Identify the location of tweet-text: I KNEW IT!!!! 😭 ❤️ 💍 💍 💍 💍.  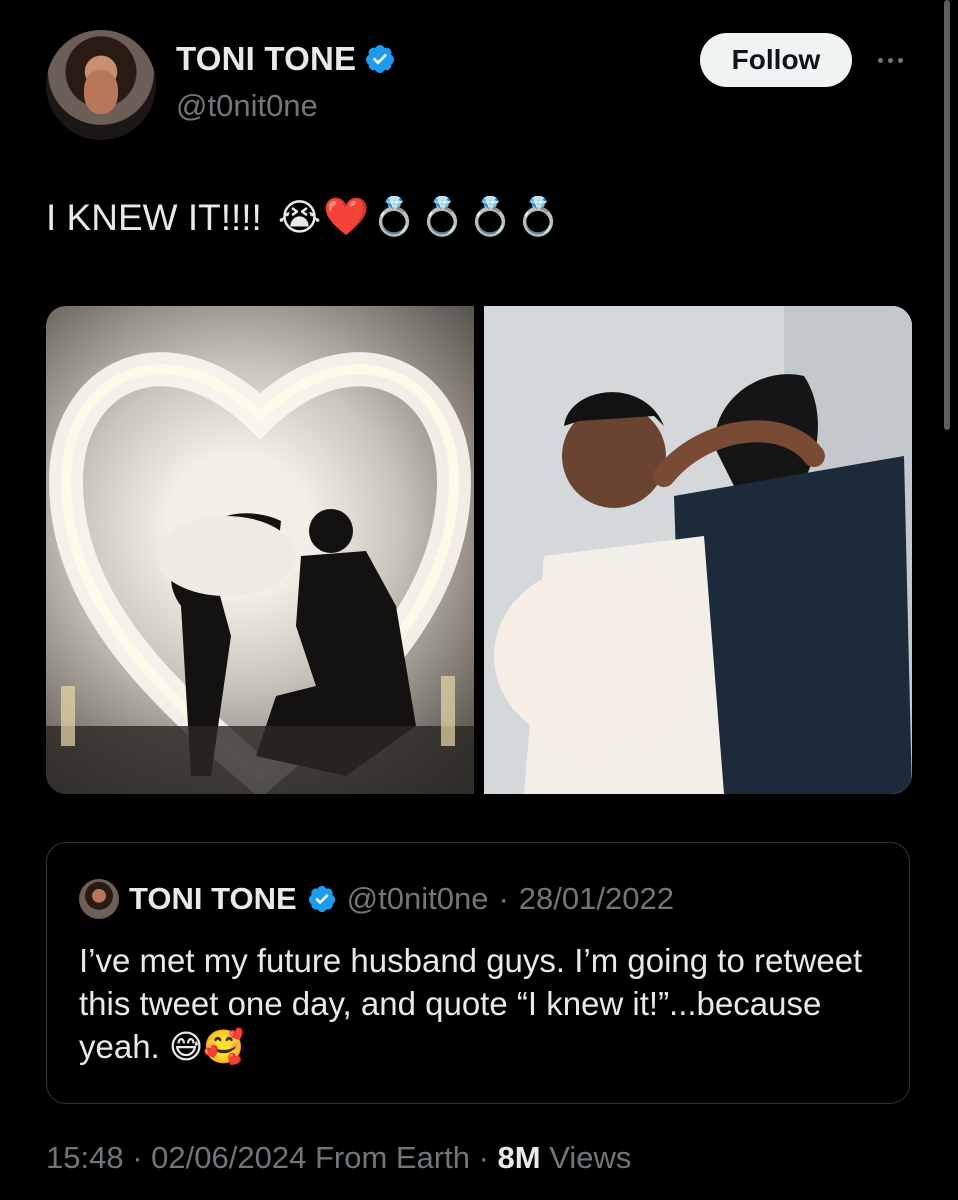
(303, 217).